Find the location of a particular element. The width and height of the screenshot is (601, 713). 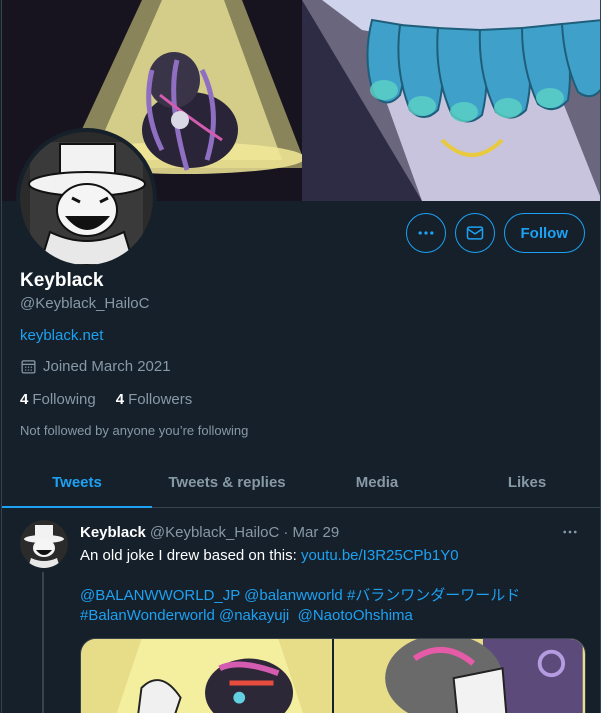

joined-date: Joined March 2021 is located at coordinates (107, 366).